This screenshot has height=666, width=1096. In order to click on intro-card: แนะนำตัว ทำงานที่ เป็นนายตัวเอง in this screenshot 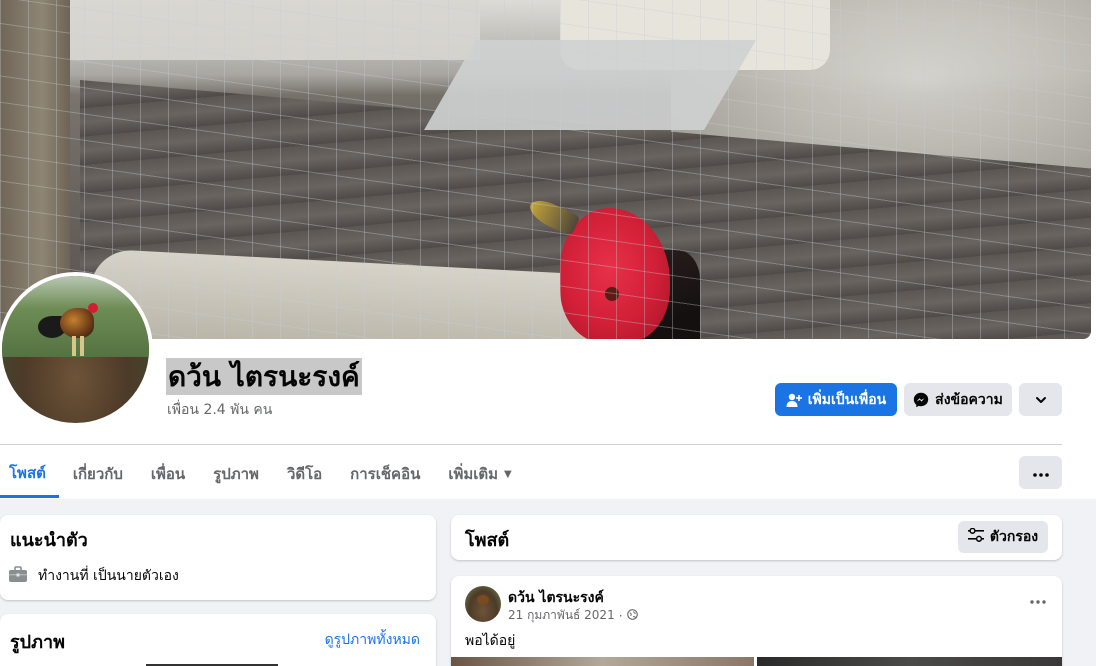, I will do `click(218, 557)`.